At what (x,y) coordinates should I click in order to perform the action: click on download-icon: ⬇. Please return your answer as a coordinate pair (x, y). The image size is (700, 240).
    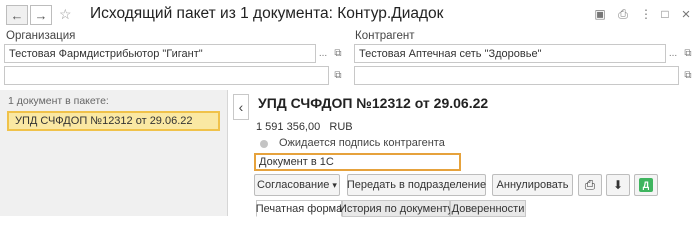
    Looking at the image, I should click on (618, 185).